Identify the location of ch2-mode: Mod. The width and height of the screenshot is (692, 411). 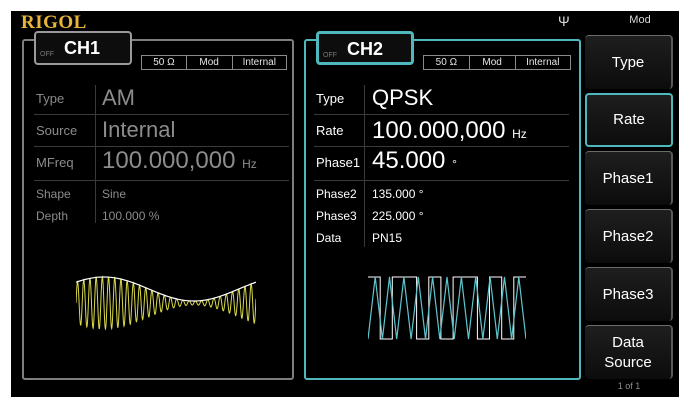
(493, 62).